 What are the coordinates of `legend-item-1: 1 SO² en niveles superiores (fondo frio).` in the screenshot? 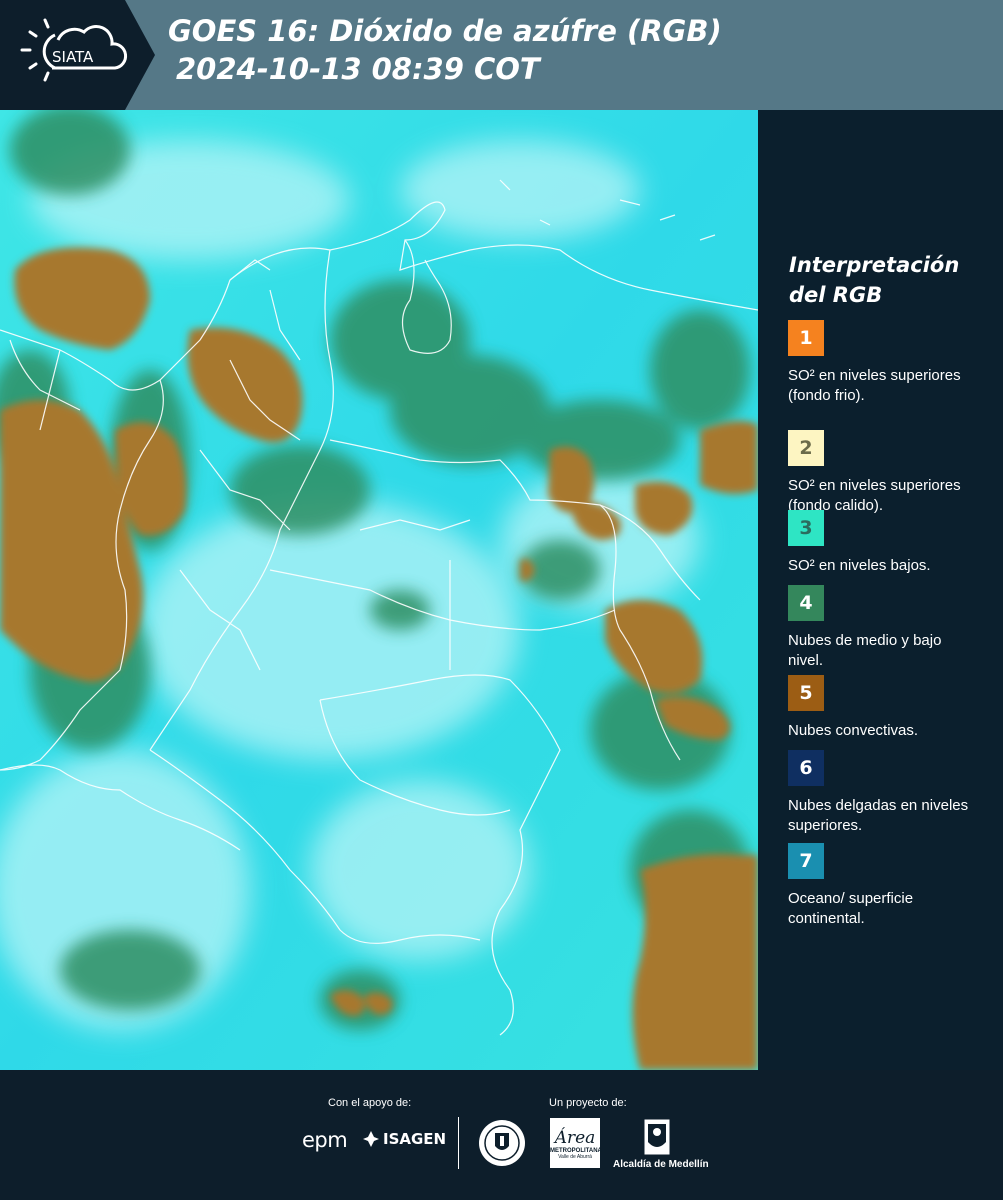 It's located at (883, 363).